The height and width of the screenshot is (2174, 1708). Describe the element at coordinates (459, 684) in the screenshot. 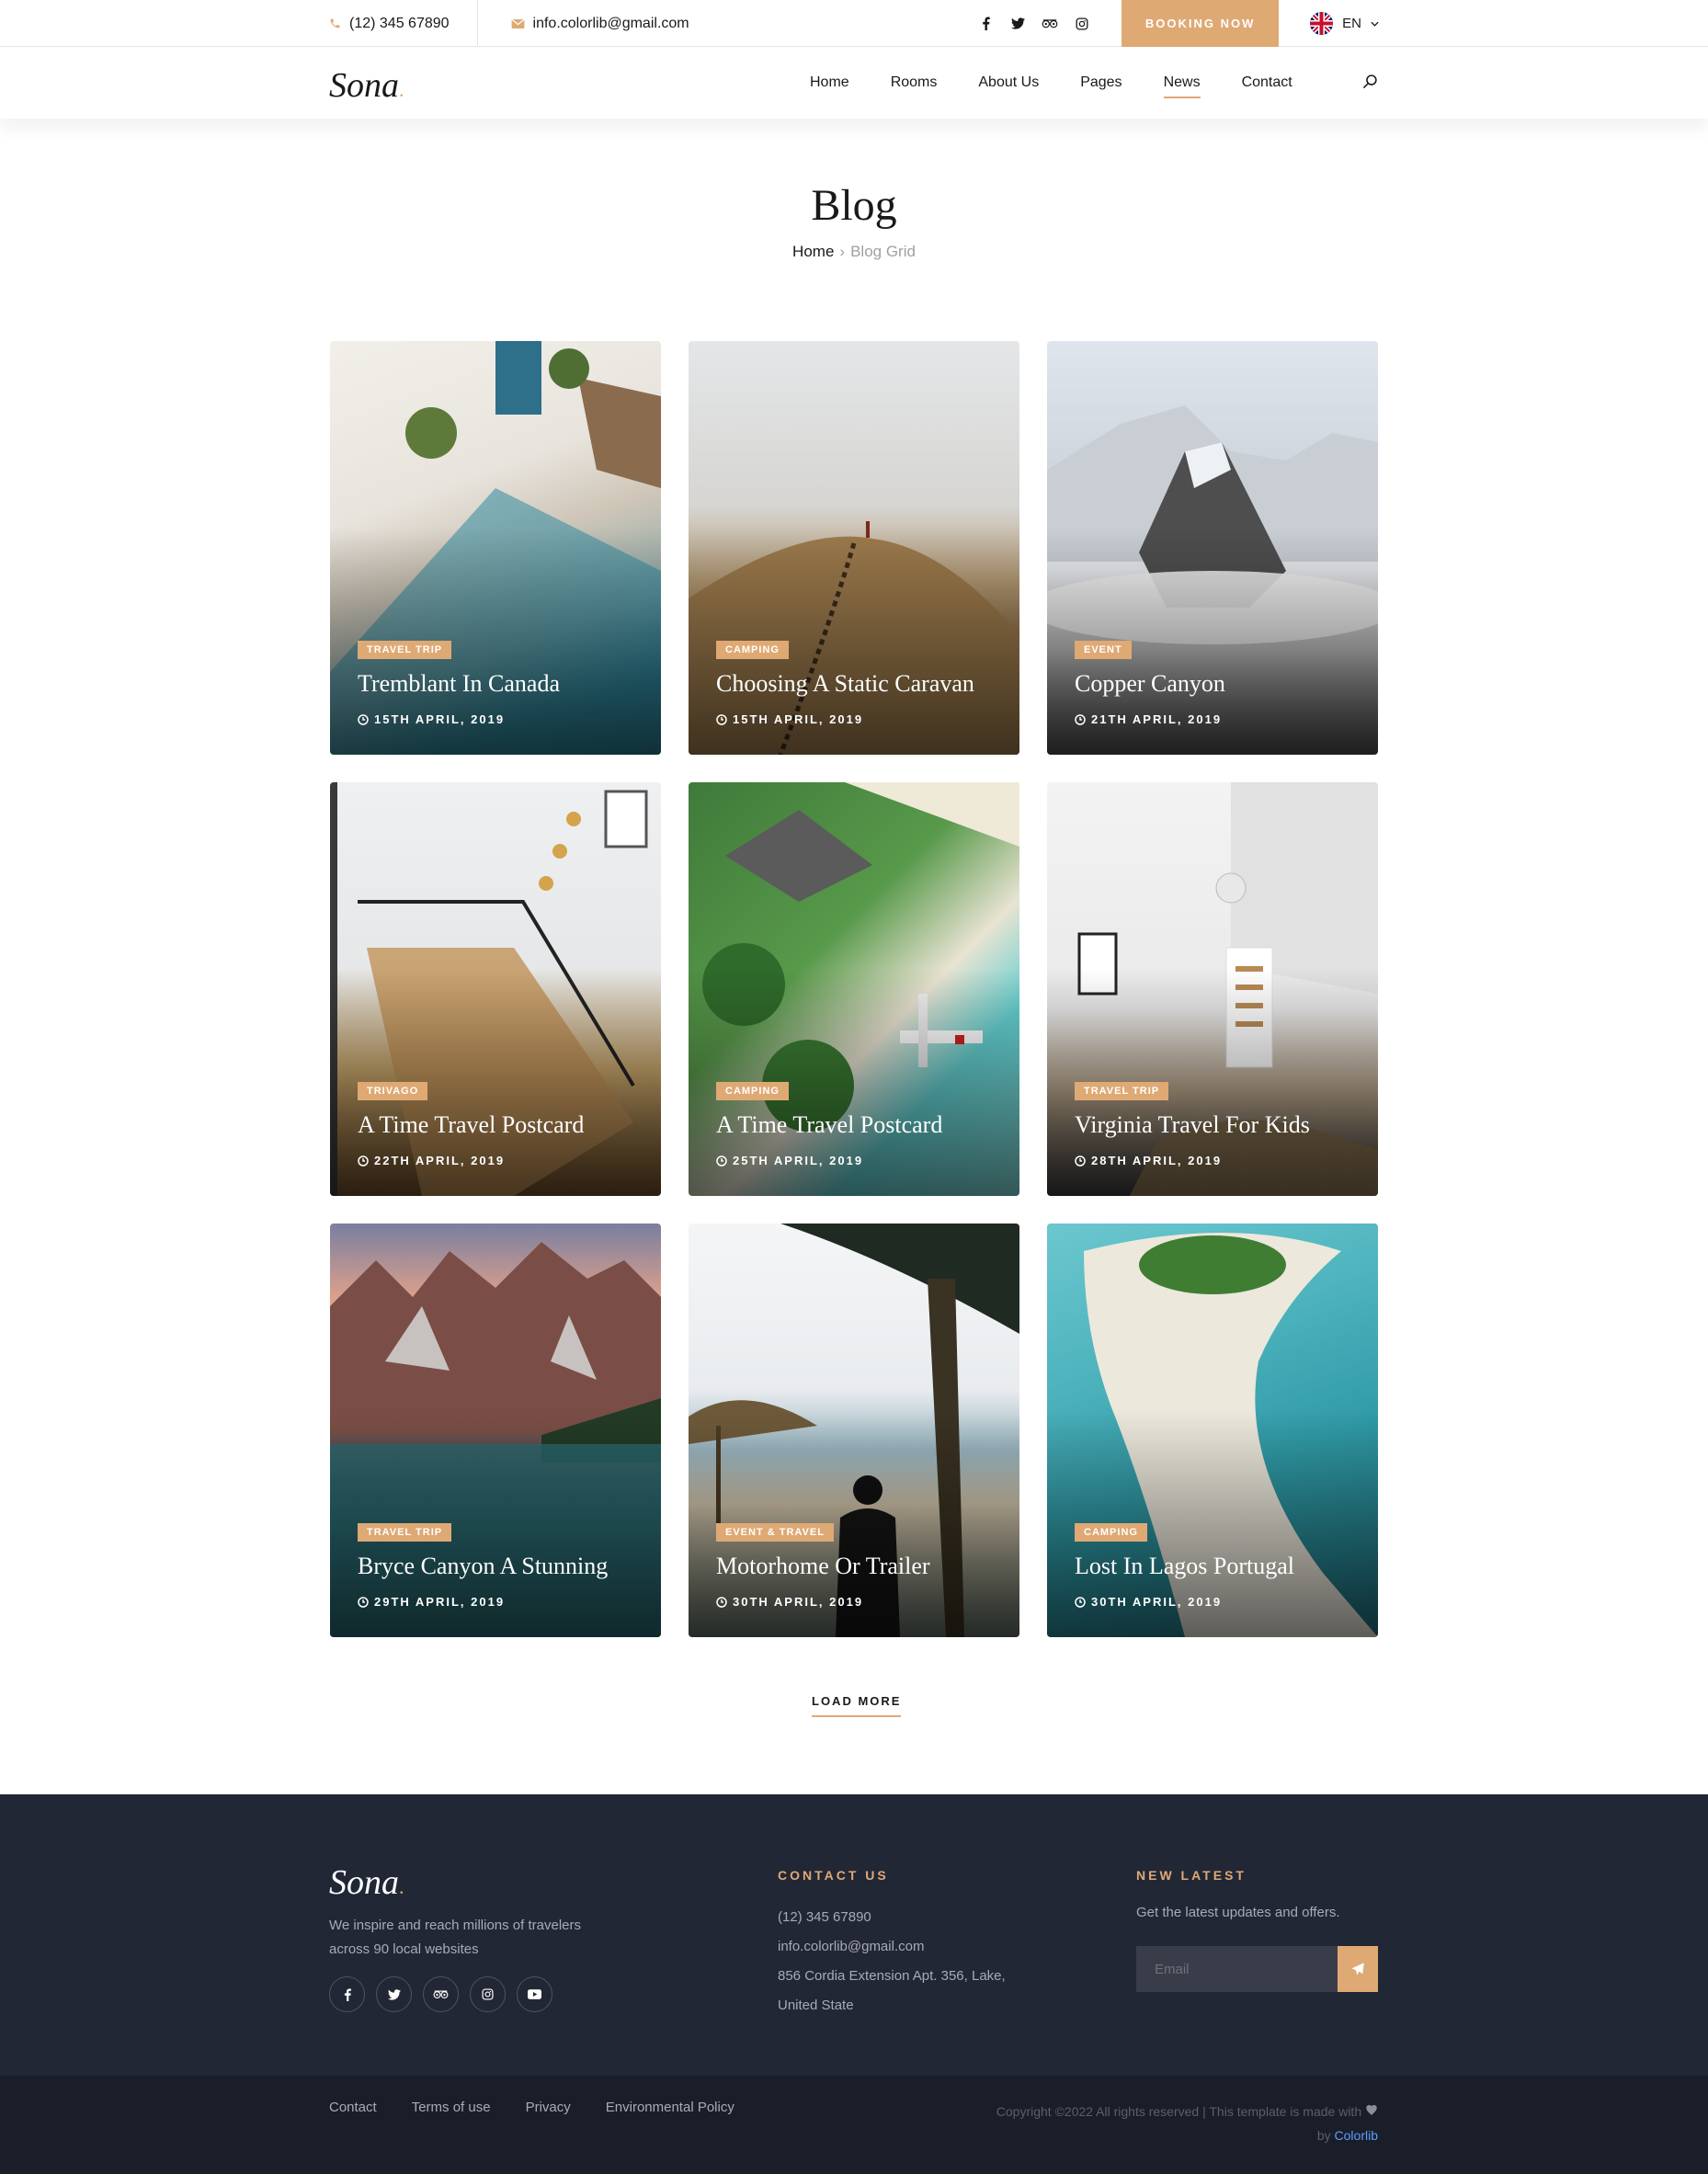

I see `post-title: Tremblant In Canada` at that location.